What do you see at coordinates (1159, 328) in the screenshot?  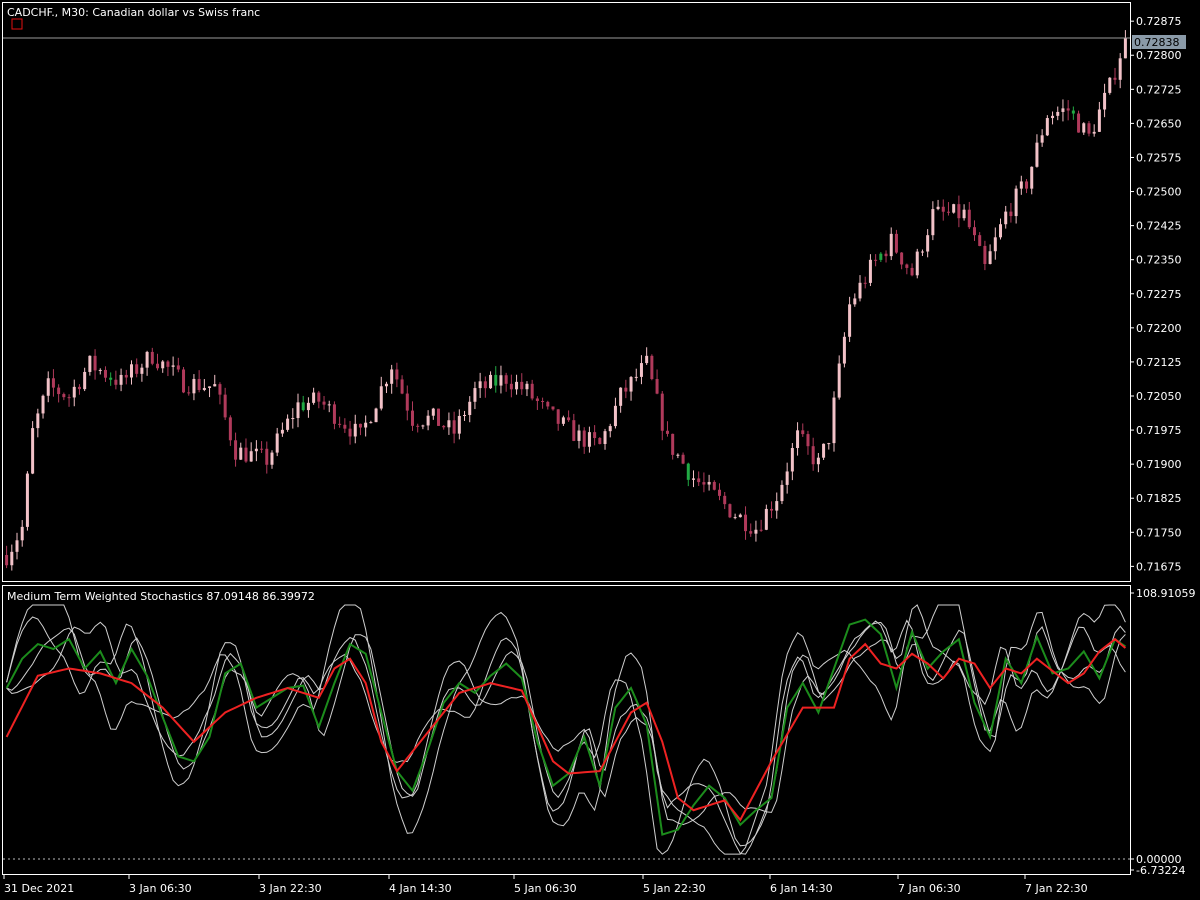 I see `price-axis-label: 0.72200` at bounding box center [1159, 328].